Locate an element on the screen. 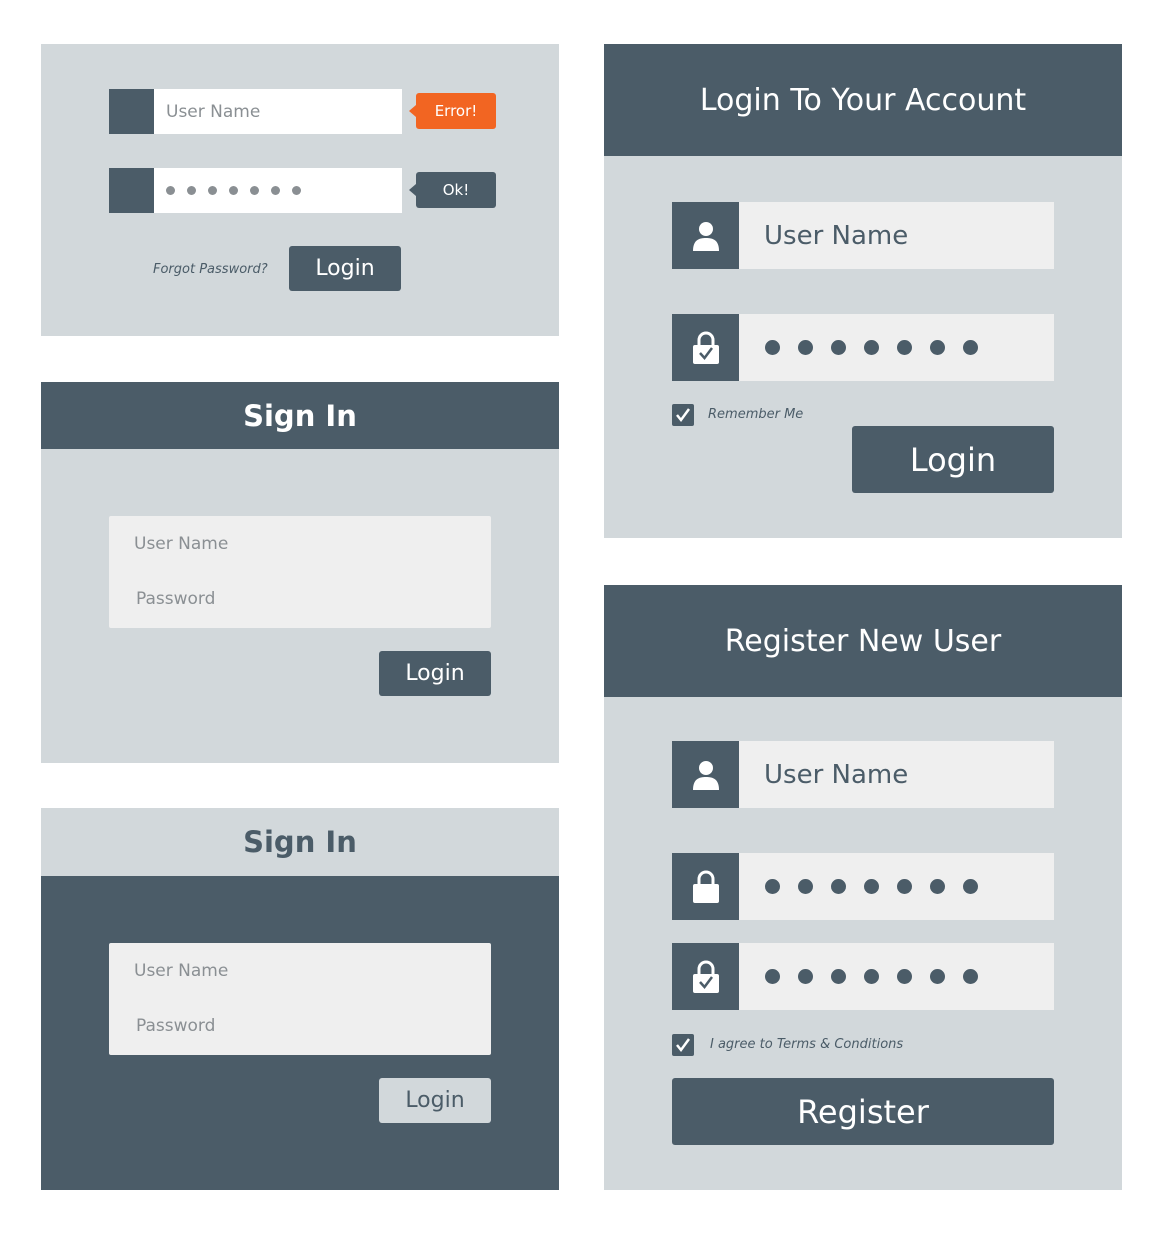 Image resolution: width=1164 pixels, height=1235 pixels. ok-tooltip: Ok! is located at coordinates (452, 190).